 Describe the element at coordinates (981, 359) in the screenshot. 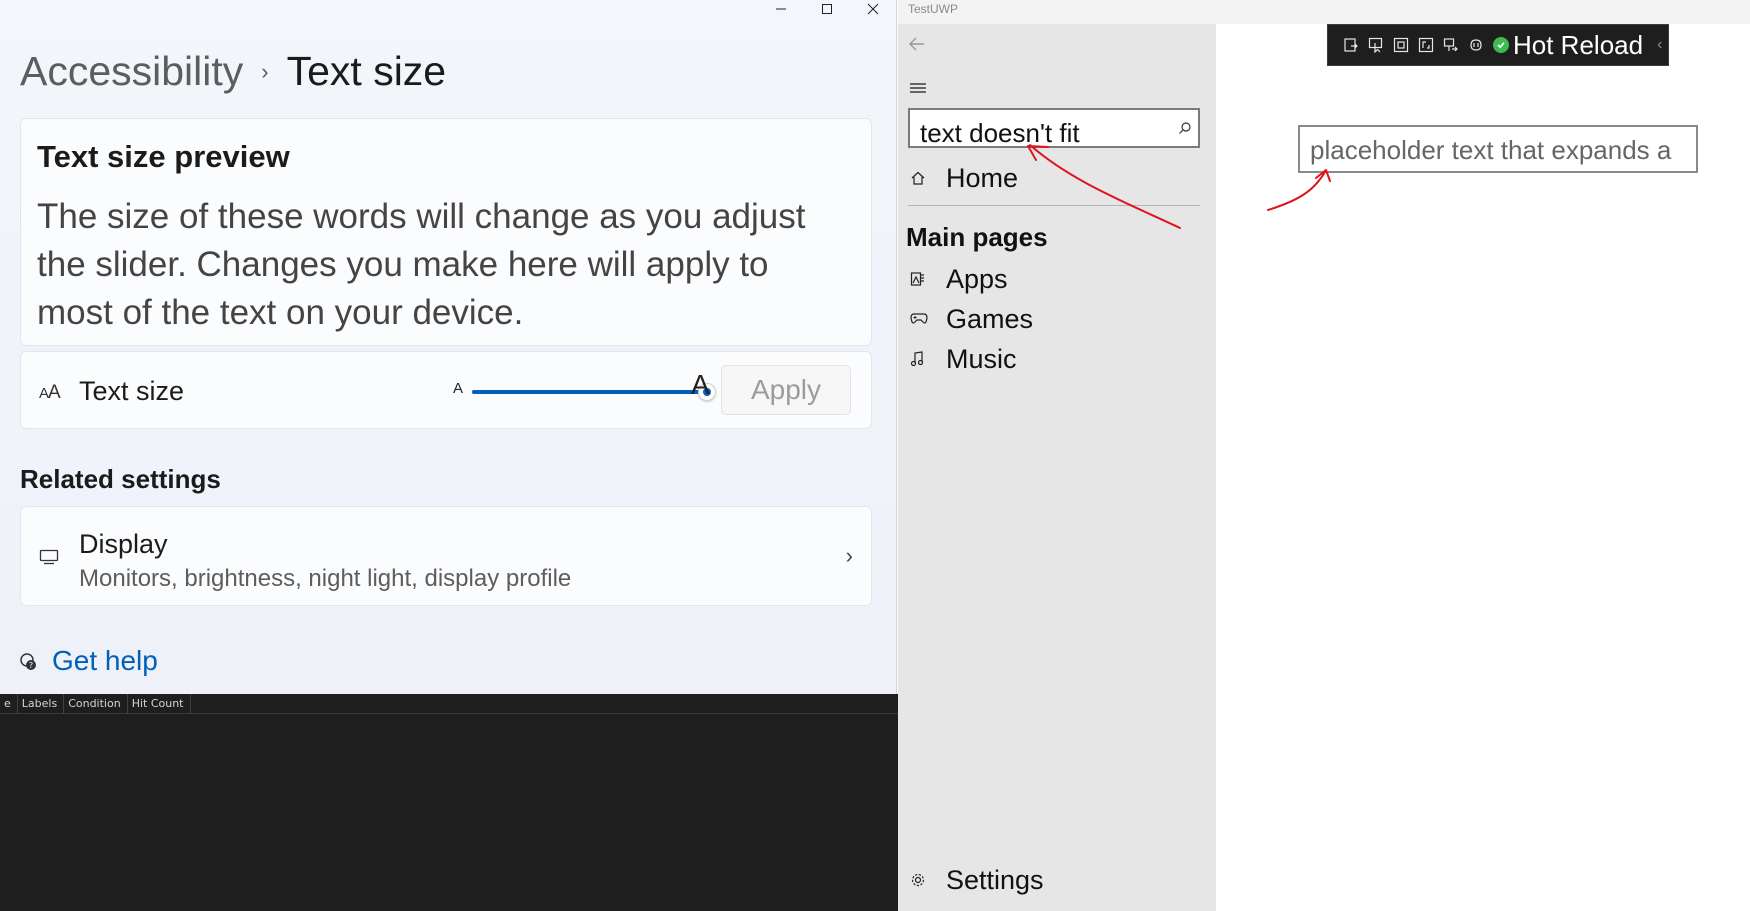

I see `nav-label-music: Music` at that location.